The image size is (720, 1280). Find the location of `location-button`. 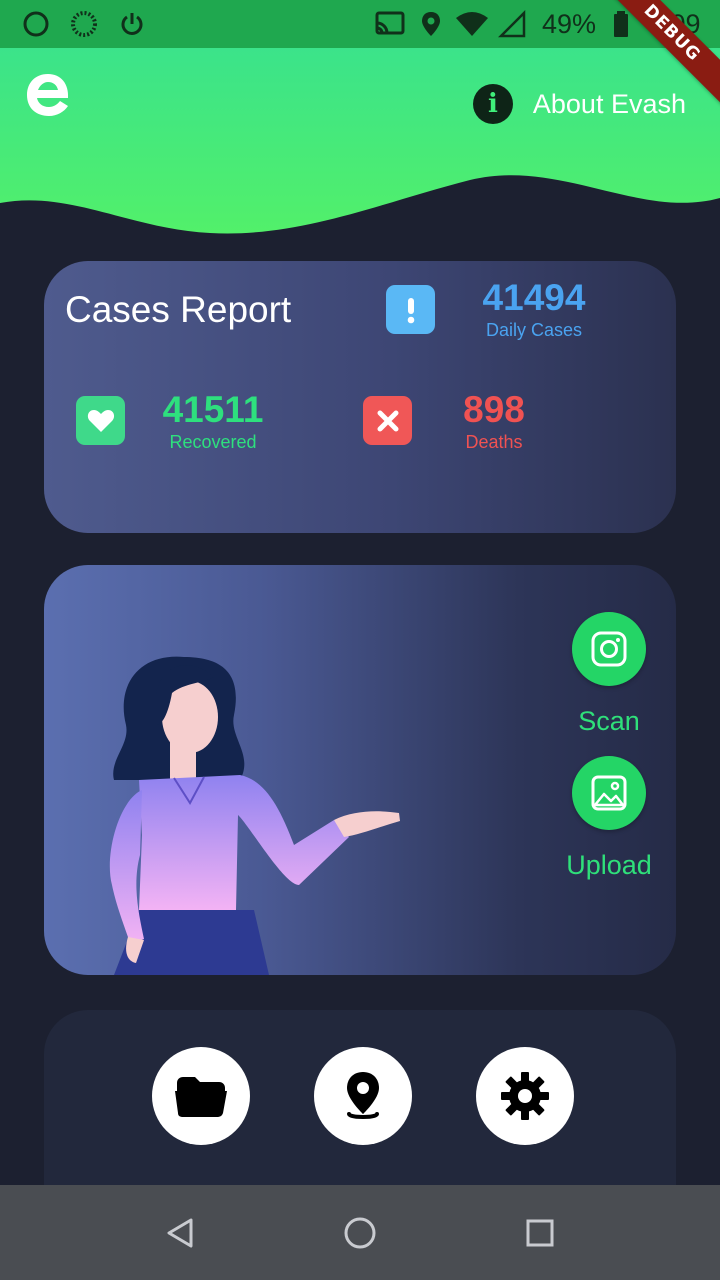

location-button is located at coordinates (363, 1096).